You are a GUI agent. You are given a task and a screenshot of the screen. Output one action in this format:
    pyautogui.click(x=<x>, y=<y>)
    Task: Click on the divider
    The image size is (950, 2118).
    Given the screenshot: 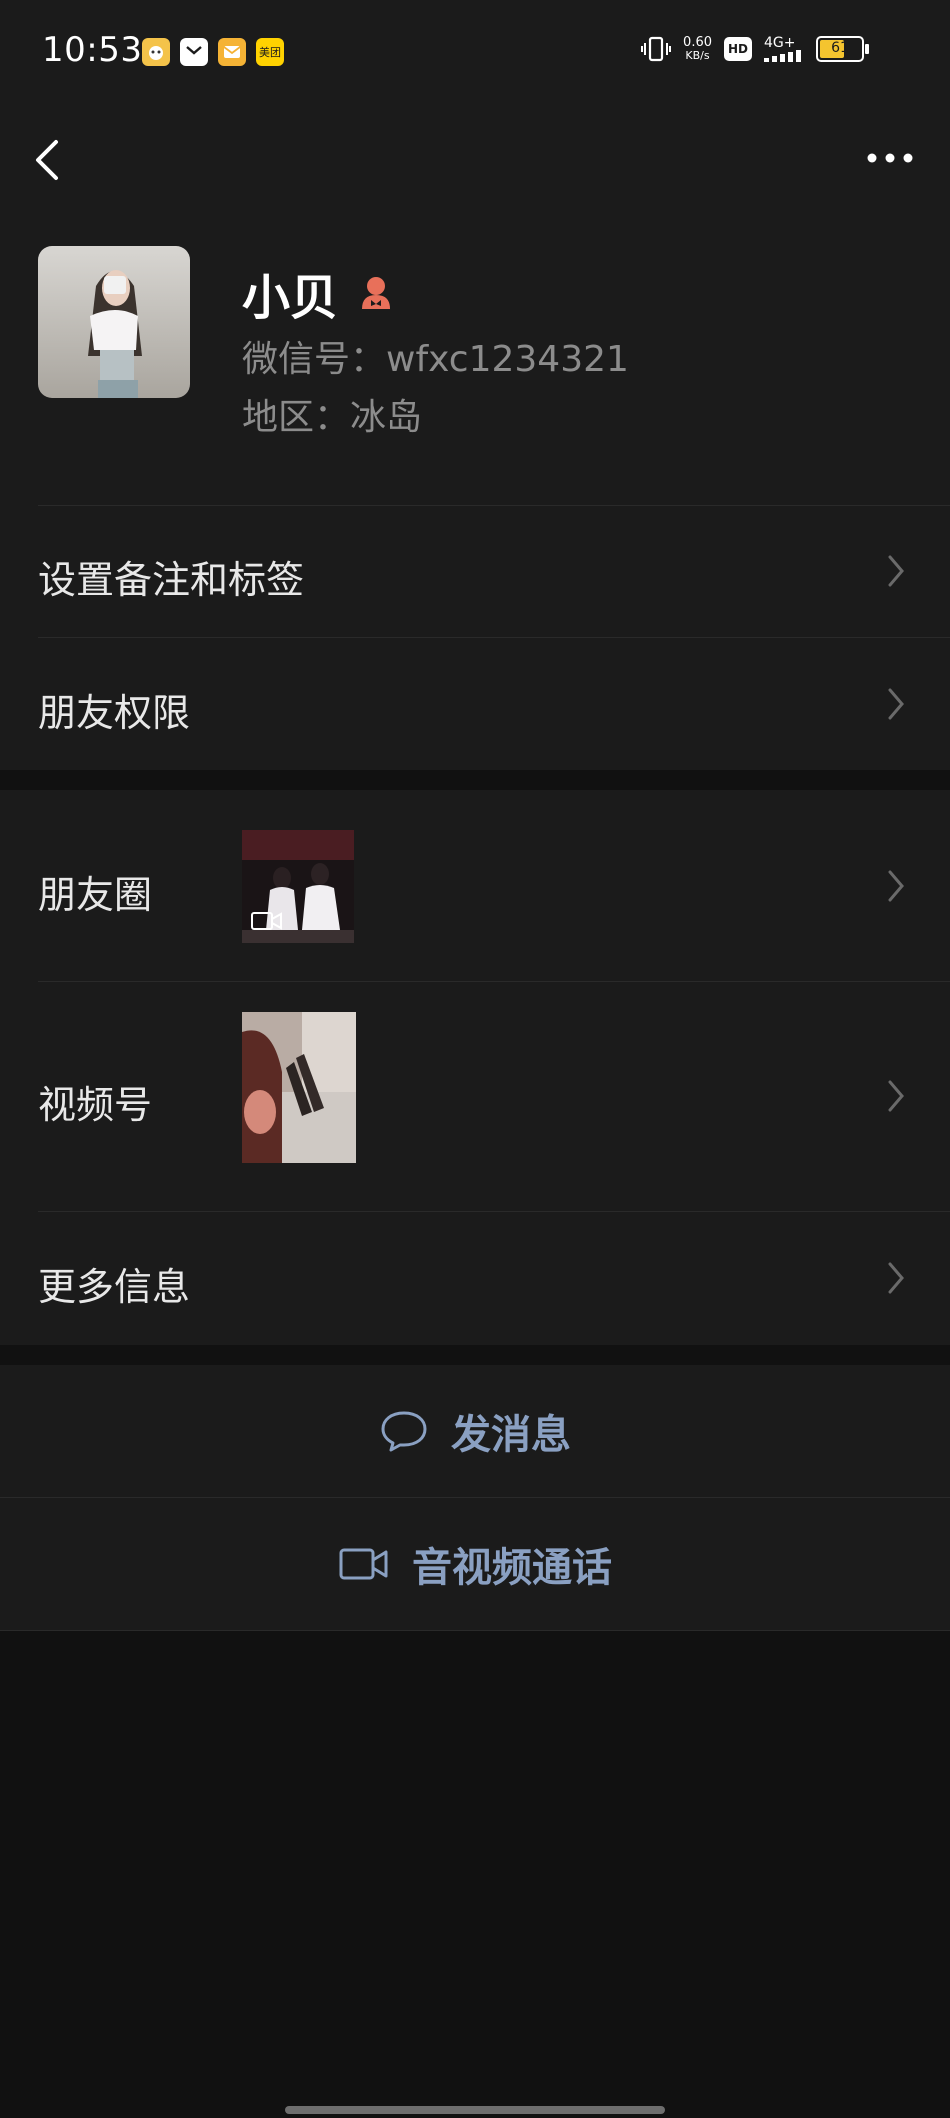 What is the action you would take?
    pyautogui.click(x=475, y=1630)
    